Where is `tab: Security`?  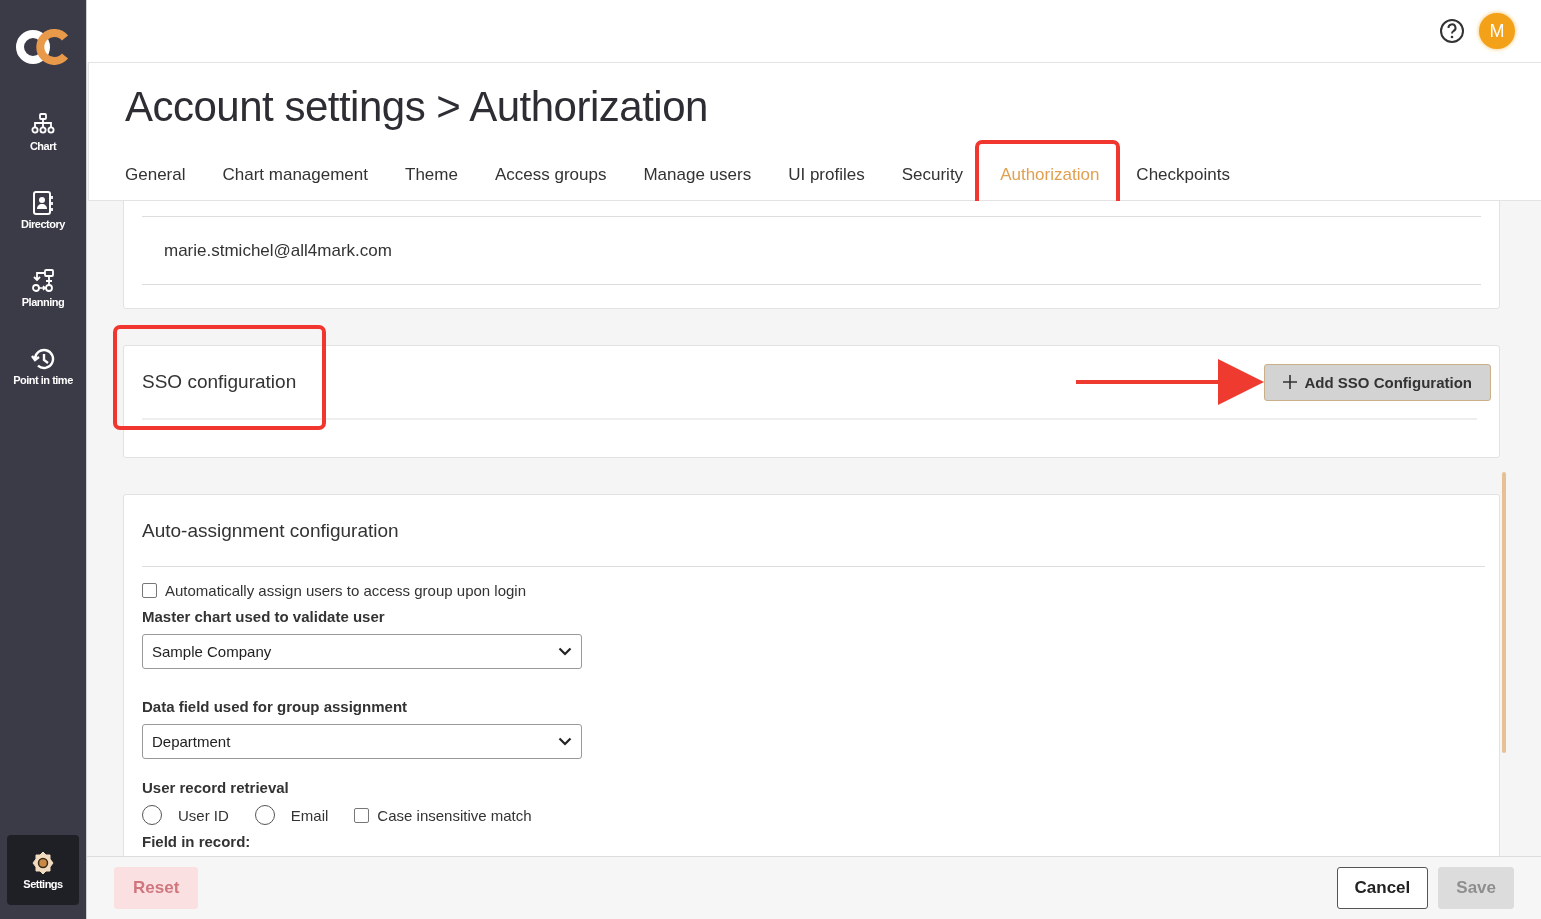 tab: Security is located at coordinates (932, 174).